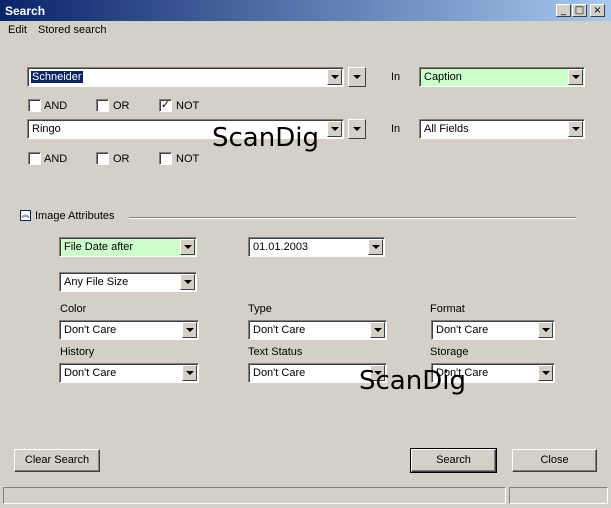  I want to click on type-value: Don't Care, so click(279, 330).